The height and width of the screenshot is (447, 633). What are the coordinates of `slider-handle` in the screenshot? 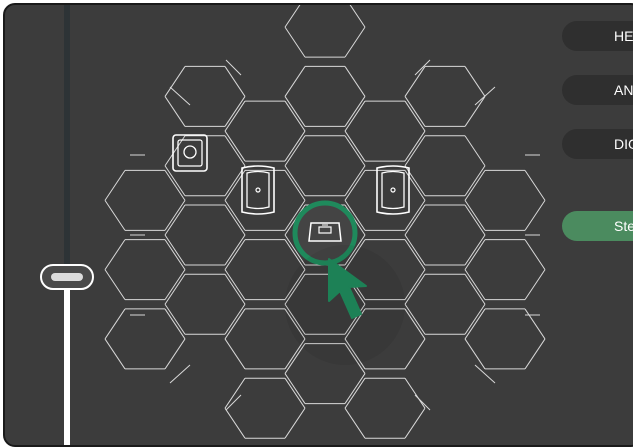 It's located at (67, 277).